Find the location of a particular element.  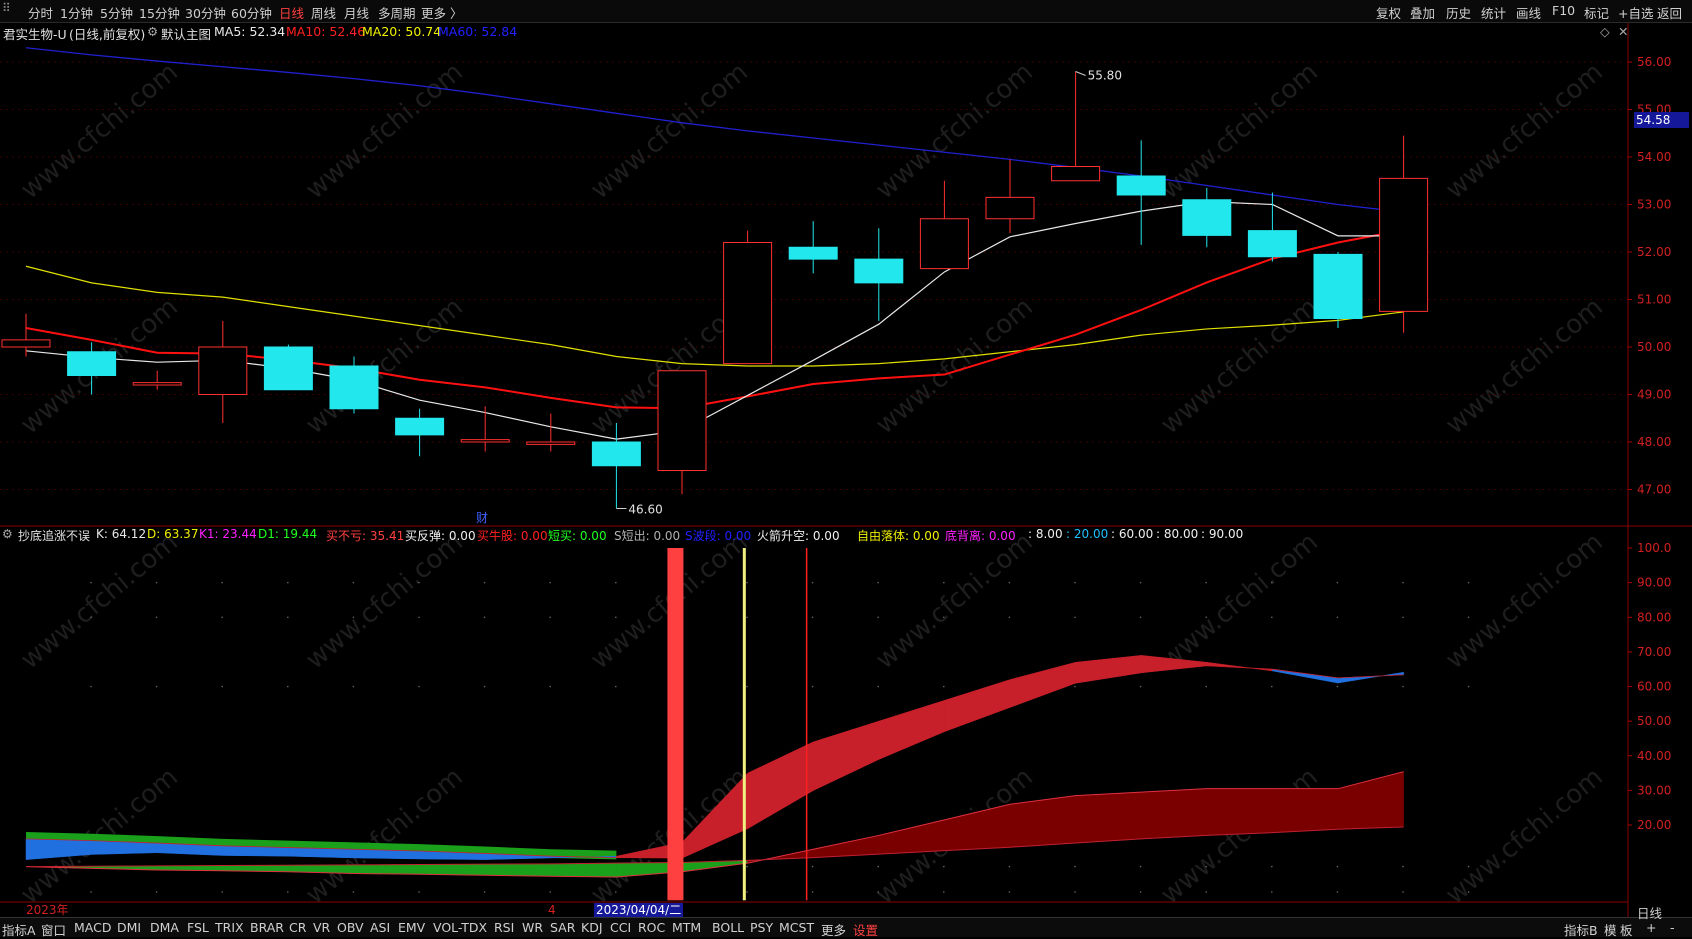

indicator-tab: MACD is located at coordinates (92, 927).